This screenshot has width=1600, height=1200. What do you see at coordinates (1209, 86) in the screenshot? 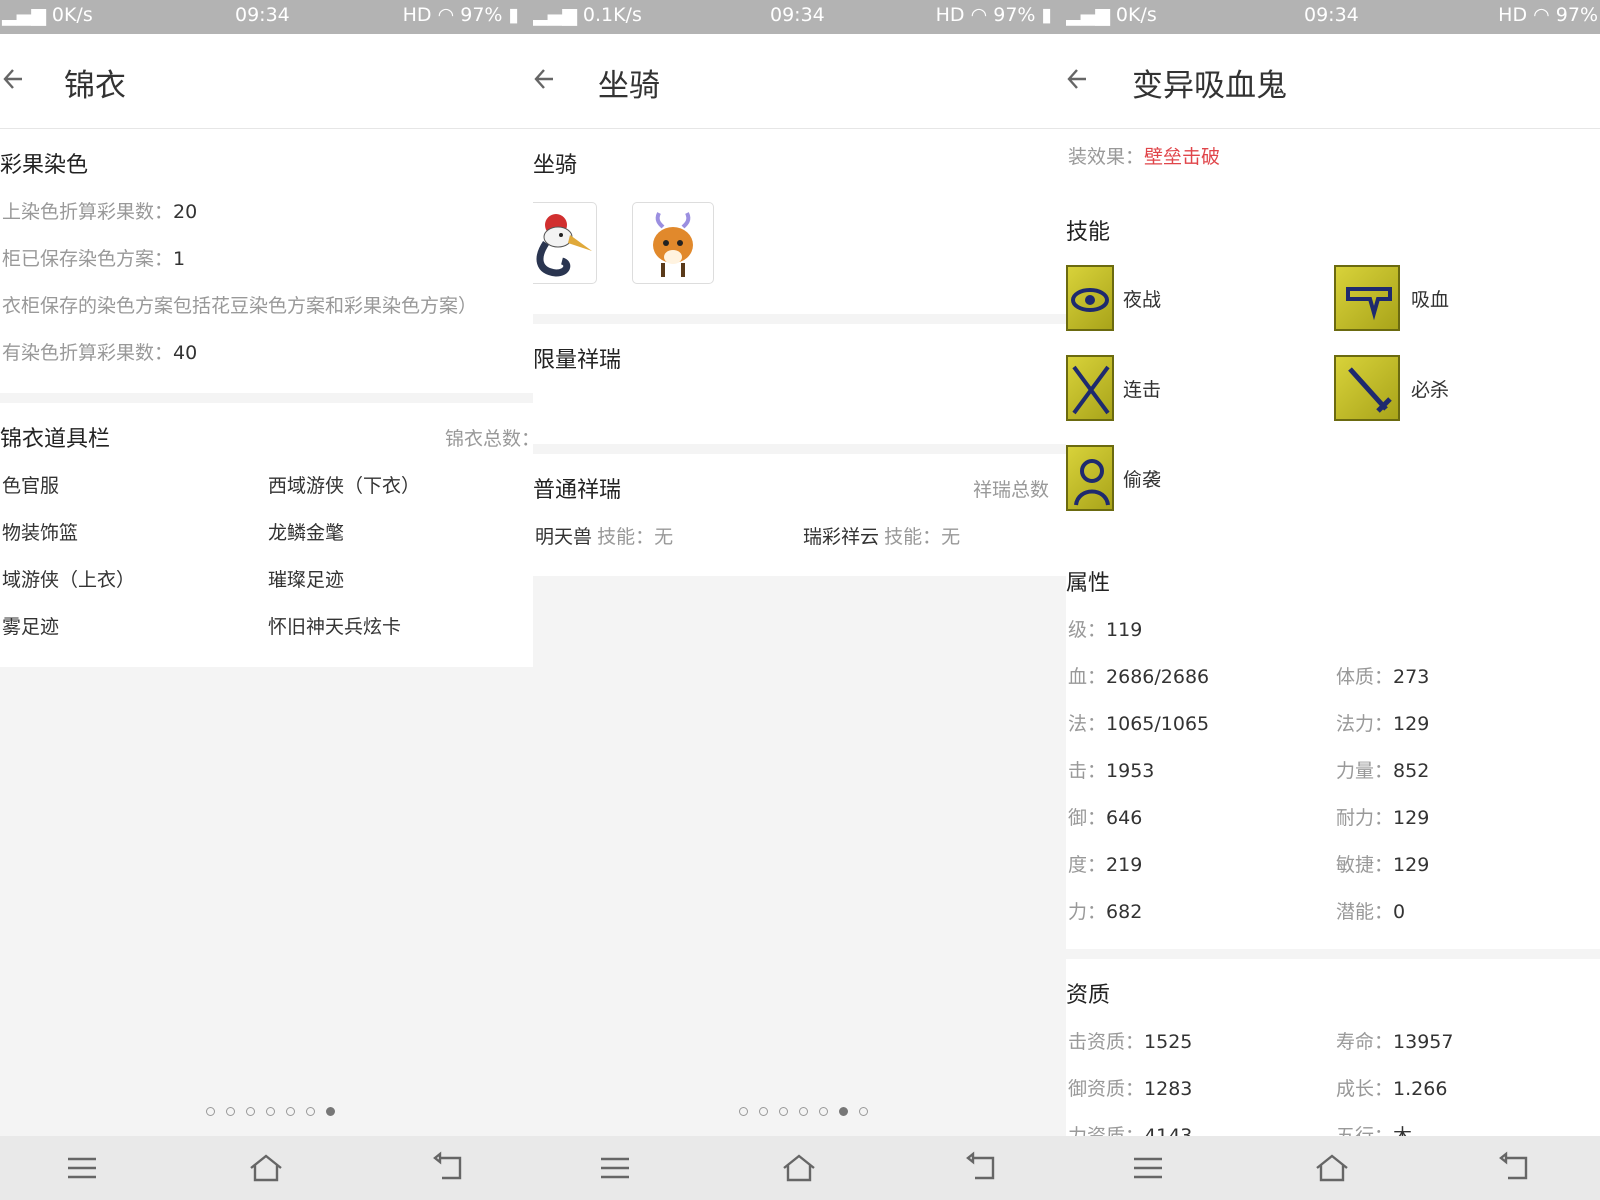
I see `page-title: 变异吸血鬼` at bounding box center [1209, 86].